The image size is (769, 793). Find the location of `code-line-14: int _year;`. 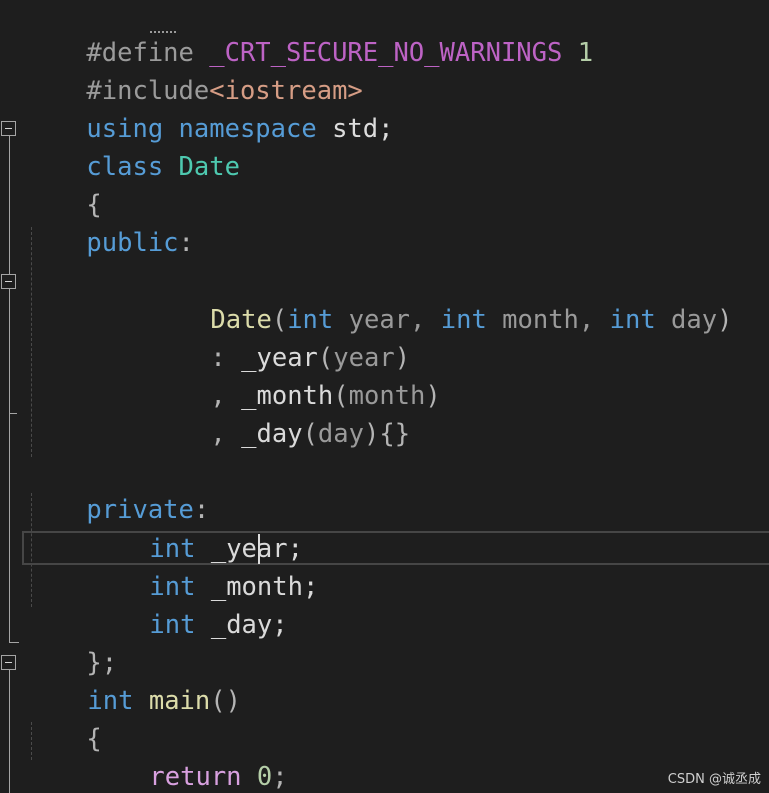

code-line-14: int _year; is located at coordinates (195, 528).